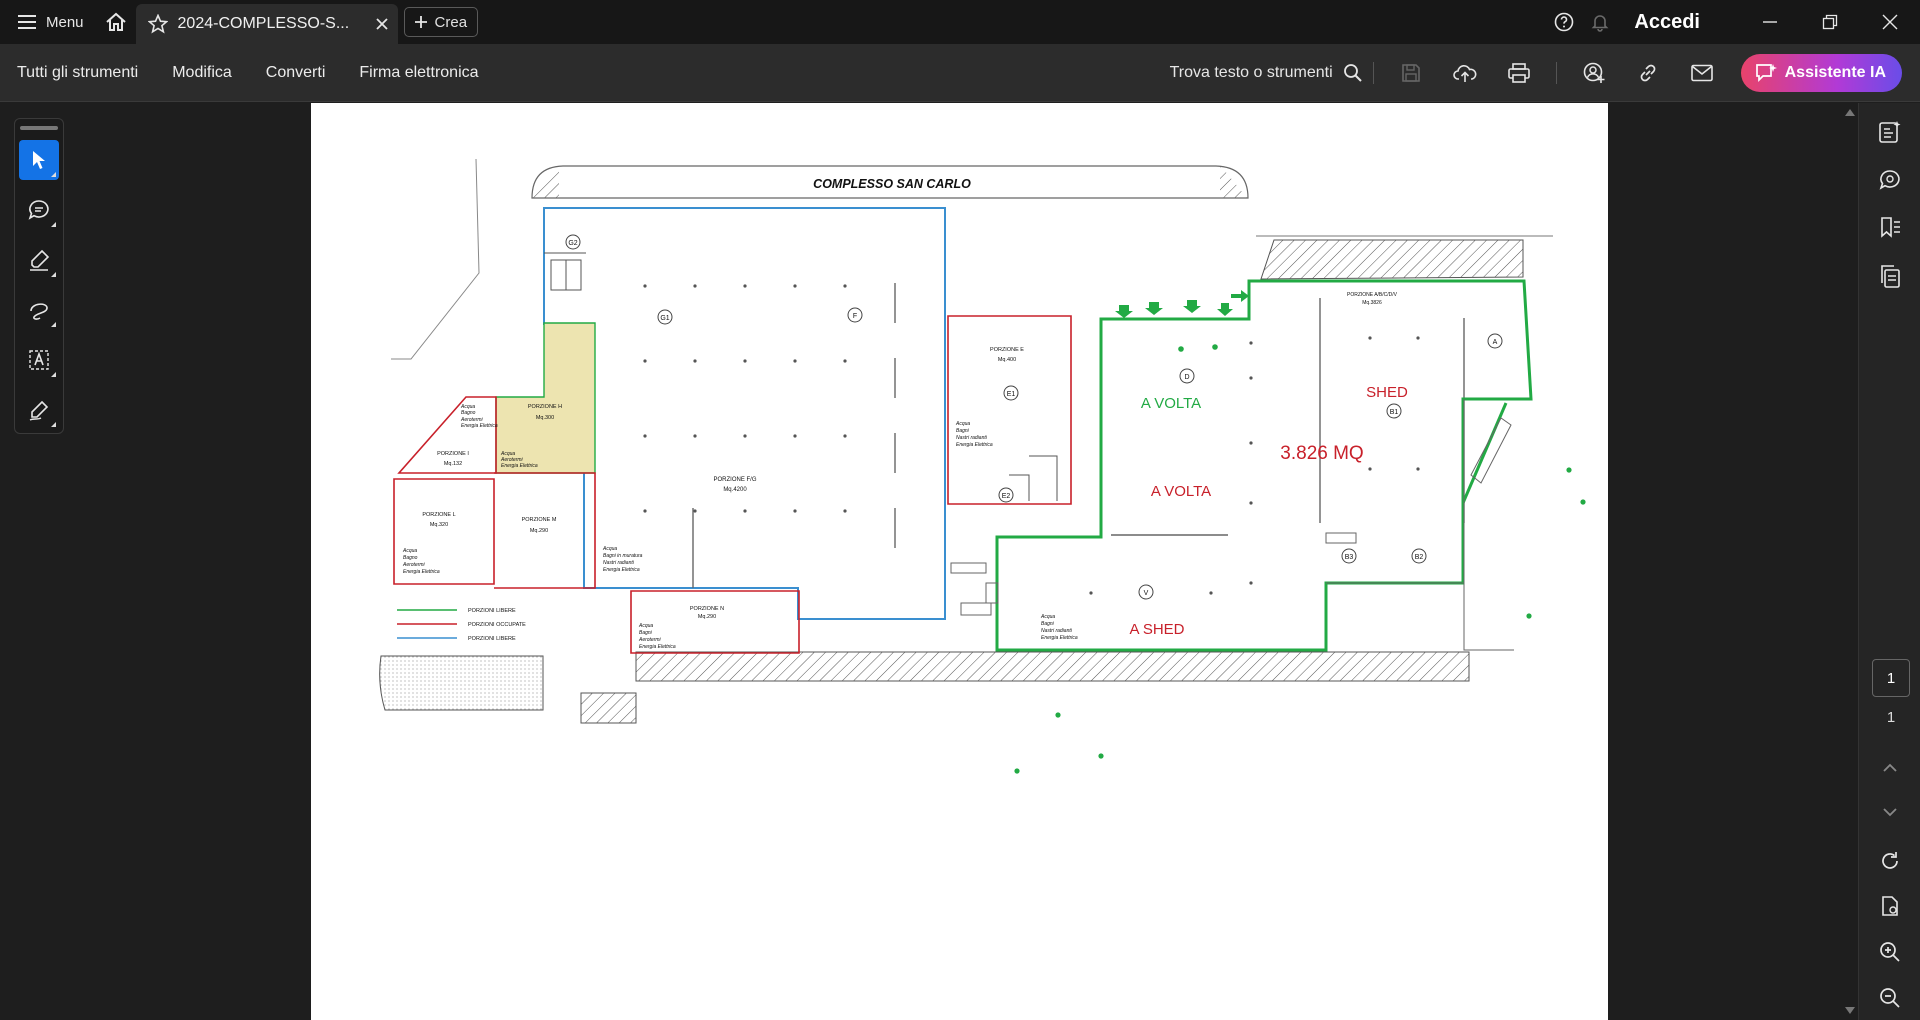  Describe the element at coordinates (1890, 952) in the screenshot. I see `zoom-in-button` at that location.